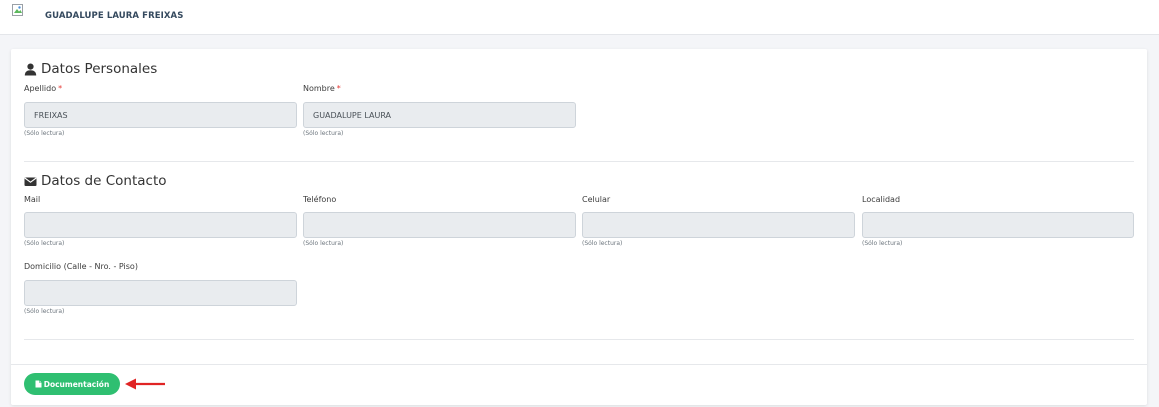 The height and width of the screenshot is (407, 1159). I want to click on user-icon, so click(30, 69).